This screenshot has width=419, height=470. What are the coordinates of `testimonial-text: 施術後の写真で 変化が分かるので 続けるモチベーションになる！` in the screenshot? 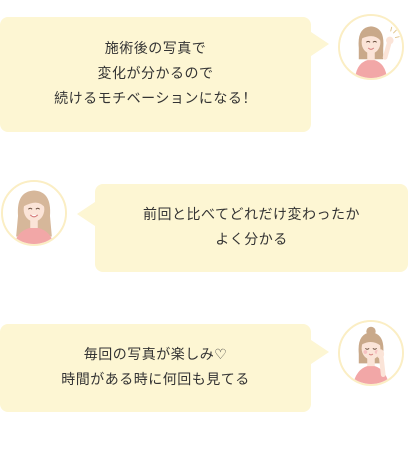 It's located at (155, 74).